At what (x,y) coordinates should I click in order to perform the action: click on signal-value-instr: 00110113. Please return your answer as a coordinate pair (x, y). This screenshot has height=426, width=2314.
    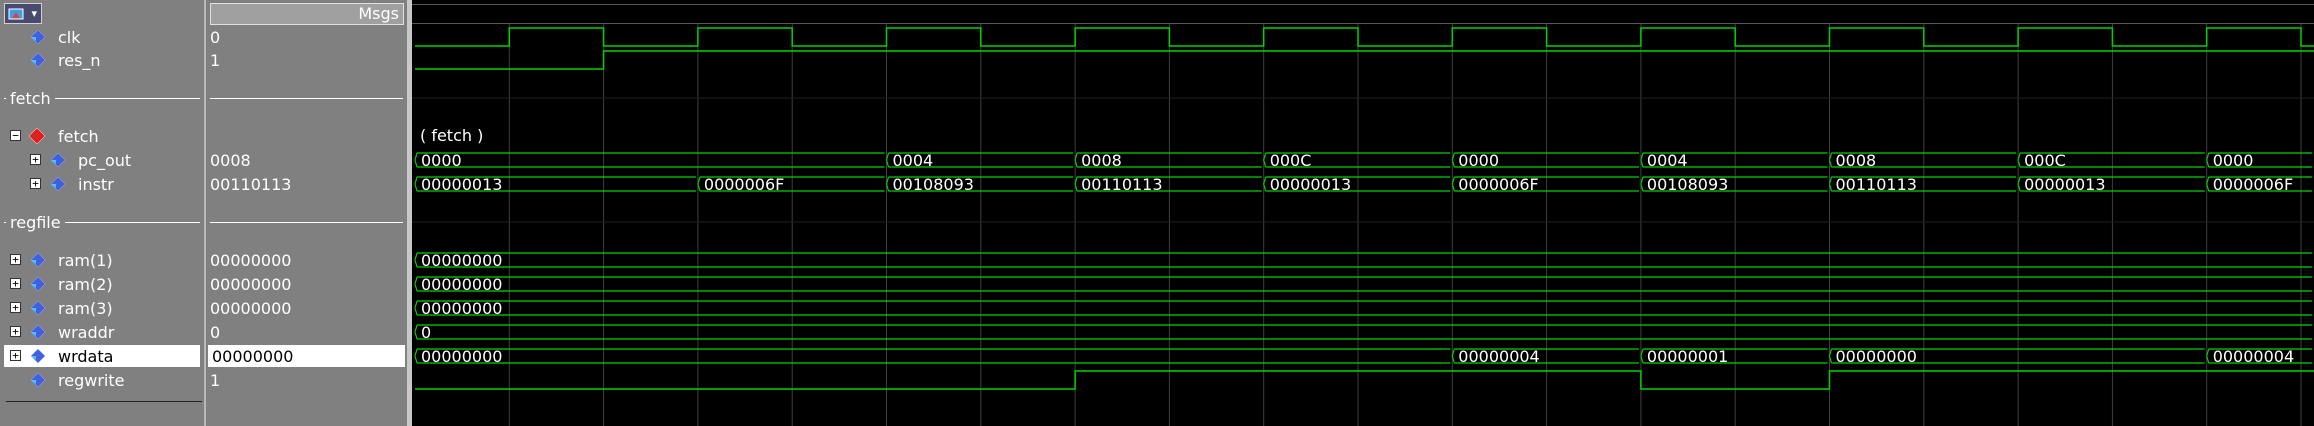
    Looking at the image, I should click on (306, 184).